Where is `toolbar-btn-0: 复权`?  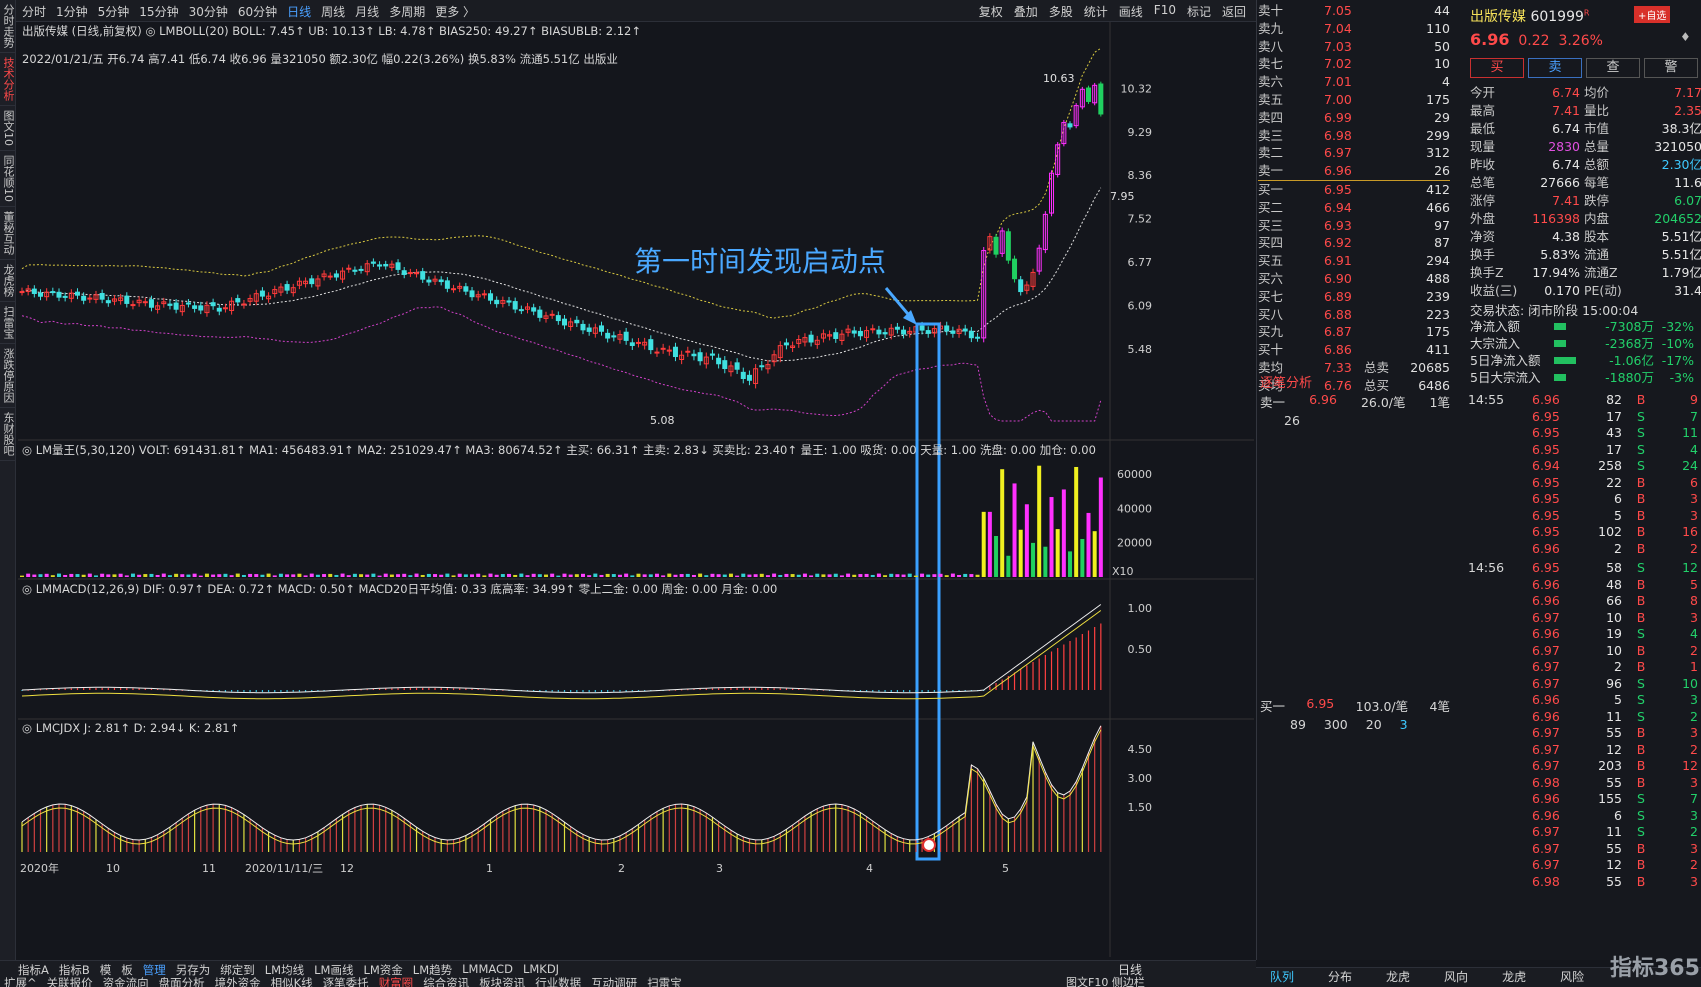 toolbar-btn-0: 复权 is located at coordinates (991, 11).